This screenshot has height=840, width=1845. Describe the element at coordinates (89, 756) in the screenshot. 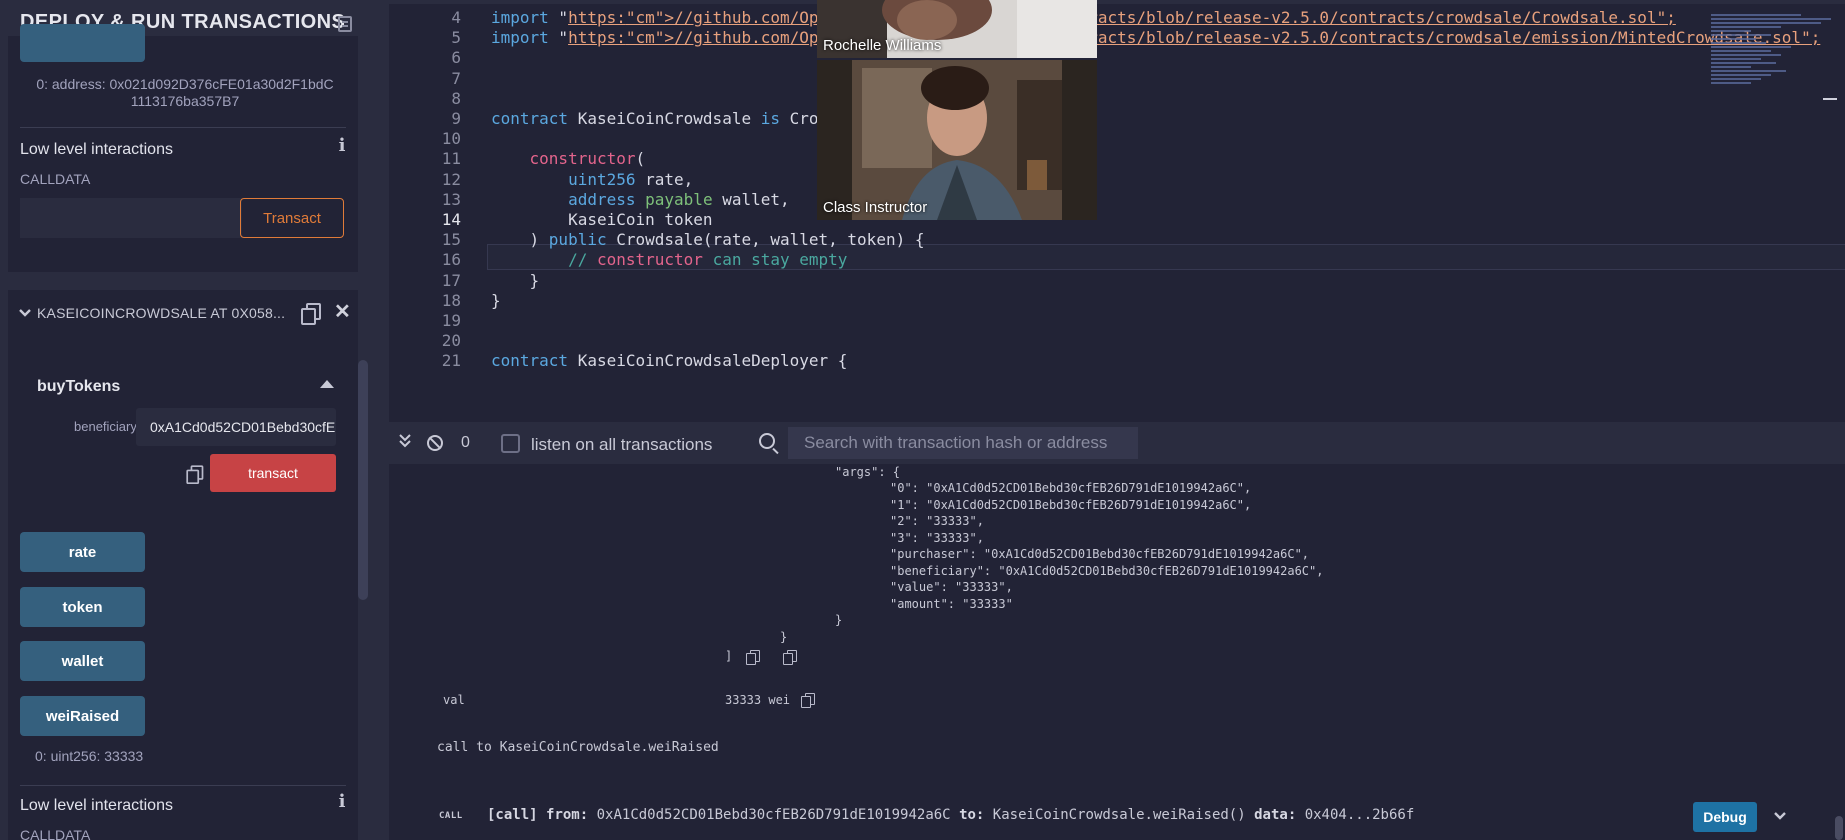

I see `weiraised-output: 0: uint256: 33333` at that location.